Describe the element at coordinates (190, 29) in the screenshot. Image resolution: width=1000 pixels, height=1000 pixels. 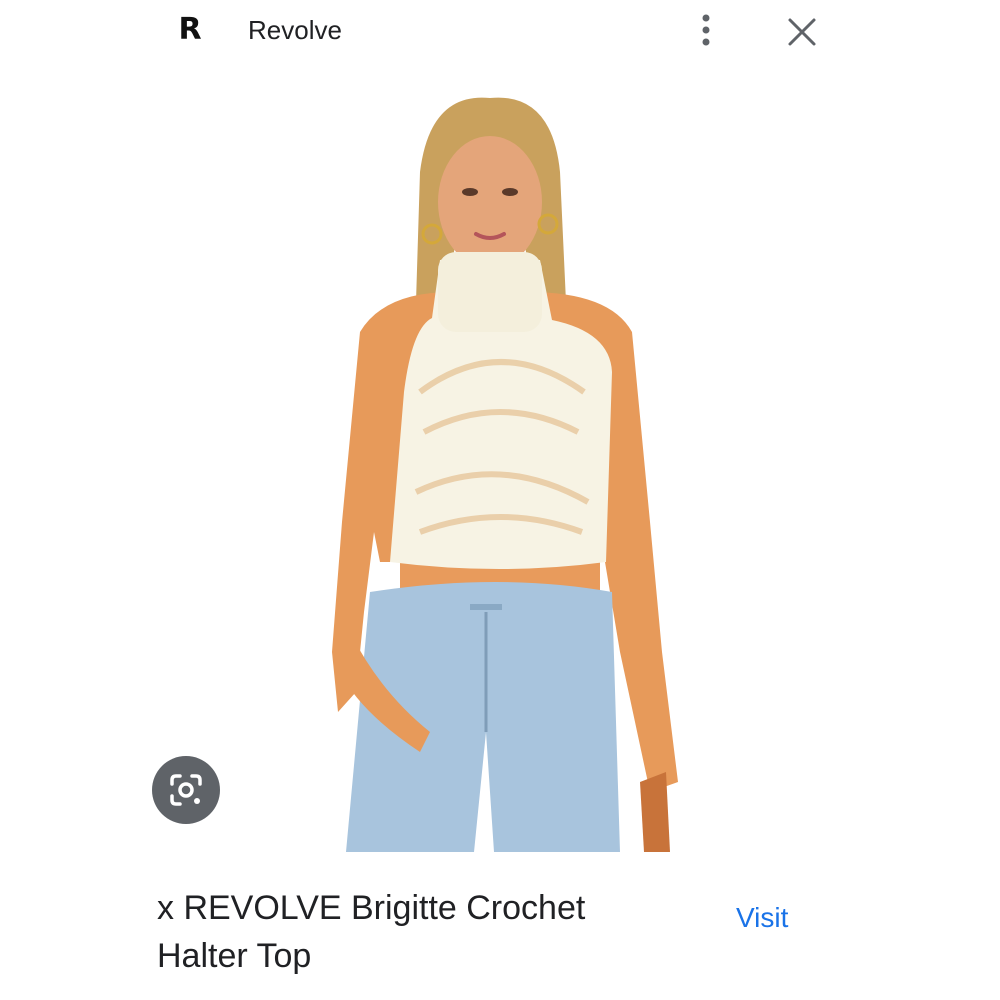
I see `site-logo: R` at that location.